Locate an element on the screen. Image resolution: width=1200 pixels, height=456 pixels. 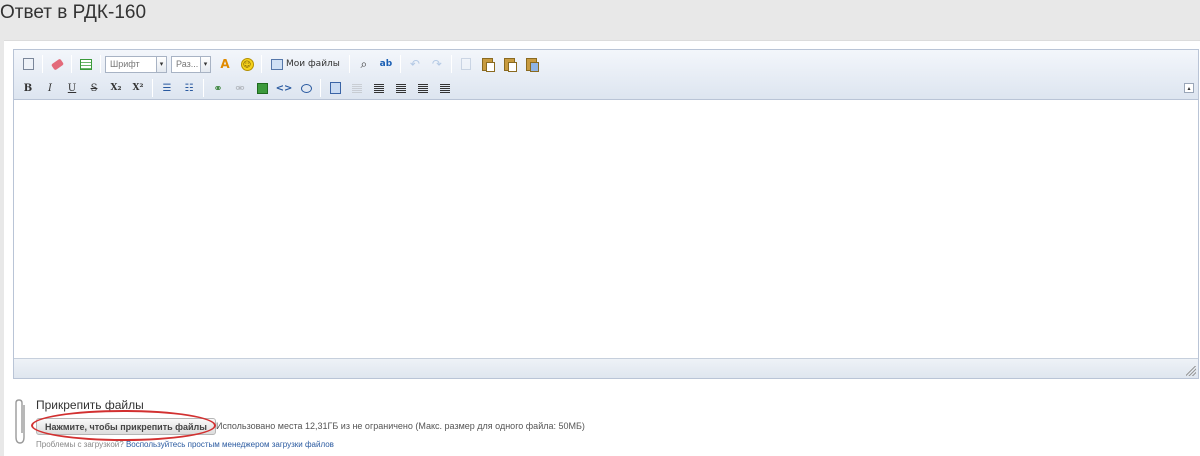
redo-icon: ↷ is located at coordinates (436, 64).